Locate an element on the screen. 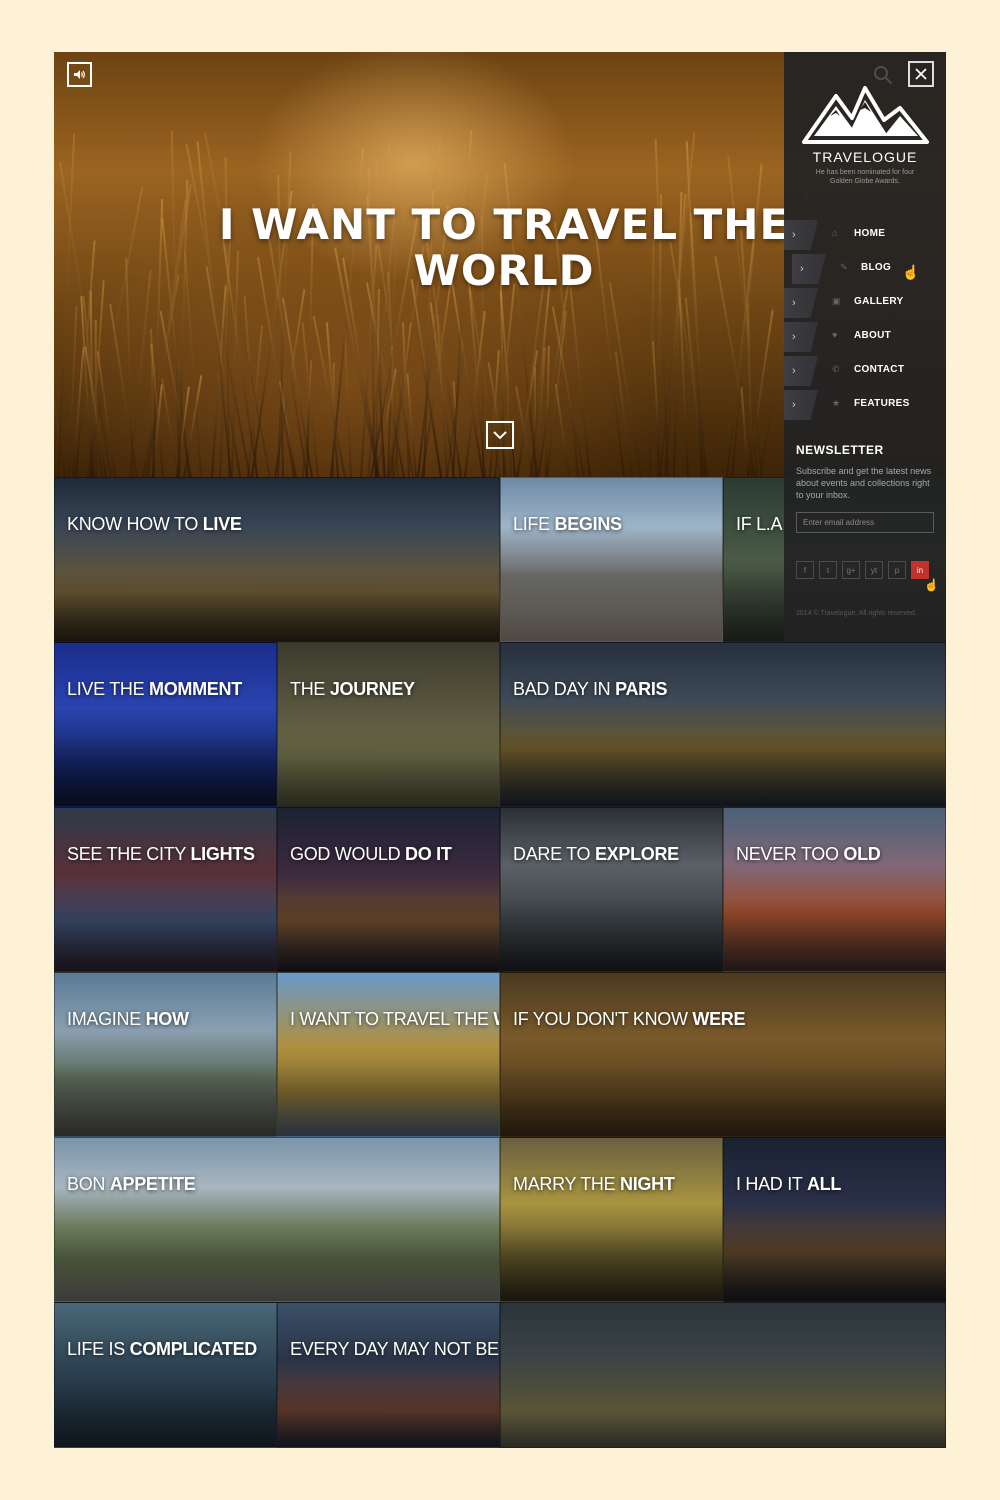 The width and height of the screenshot is (1000, 1500). tile-caption-light: LIFE is located at coordinates (534, 524).